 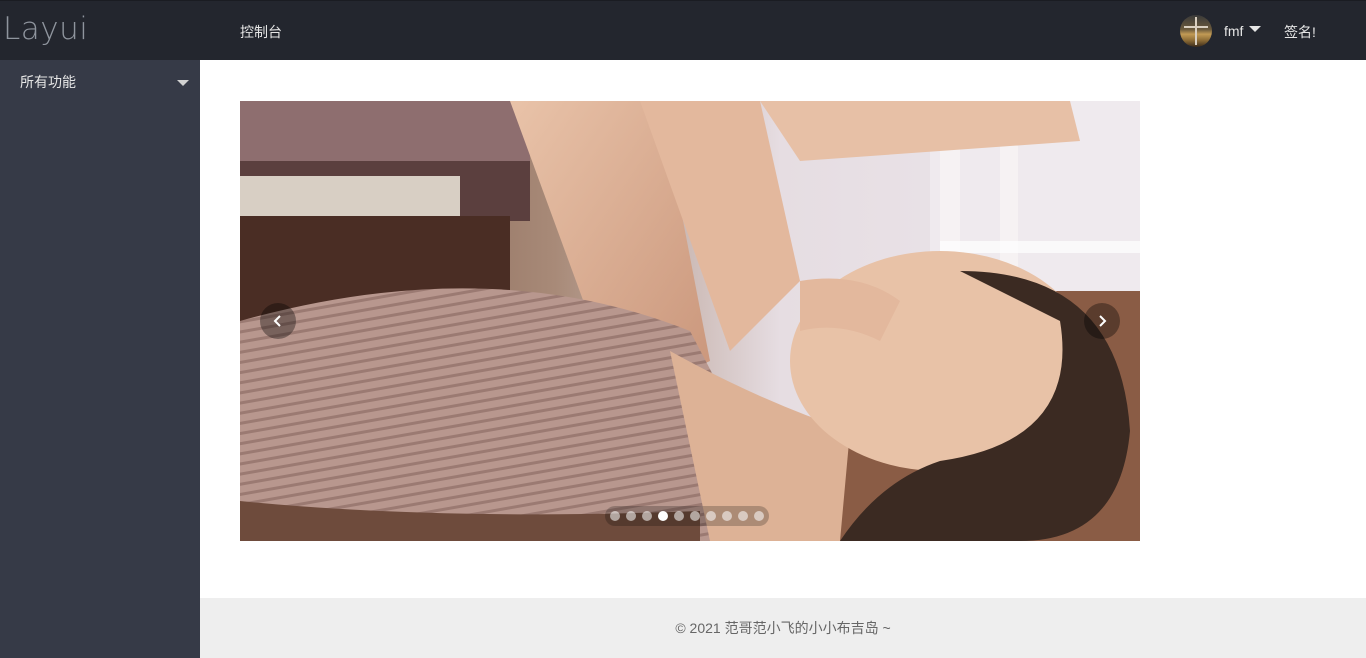 I want to click on carousel-prev-button, so click(x=278, y=321).